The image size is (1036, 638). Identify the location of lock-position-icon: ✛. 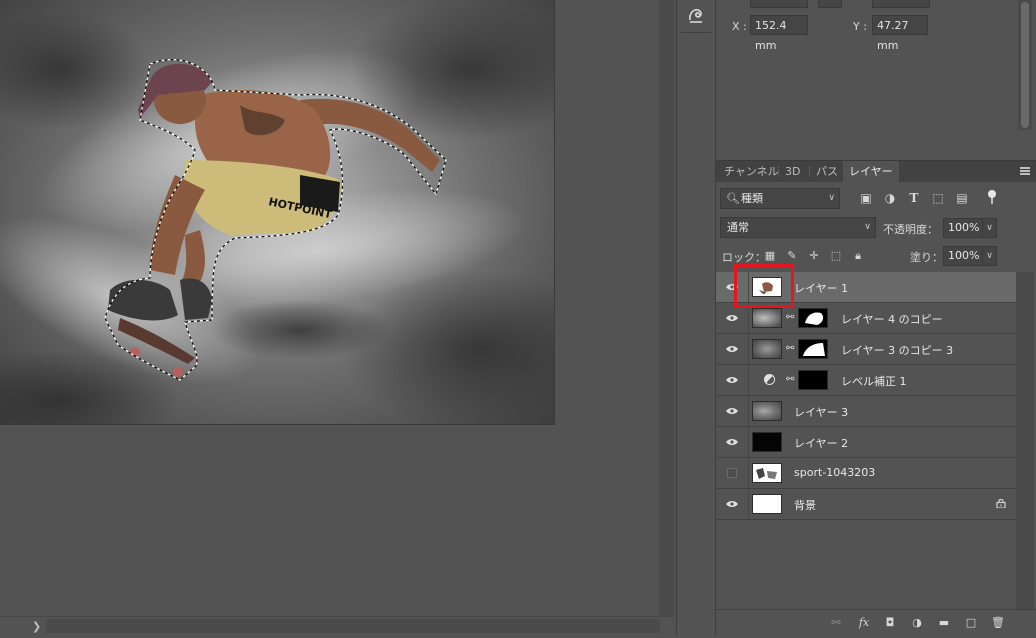
(814, 256).